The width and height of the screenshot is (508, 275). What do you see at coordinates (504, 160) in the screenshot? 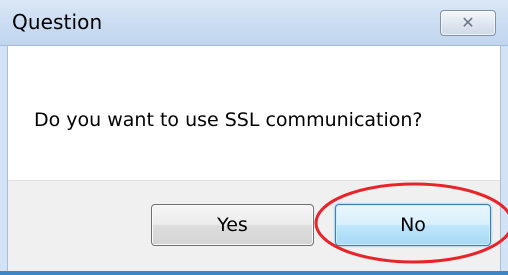
I see `window-border-right` at bounding box center [504, 160].